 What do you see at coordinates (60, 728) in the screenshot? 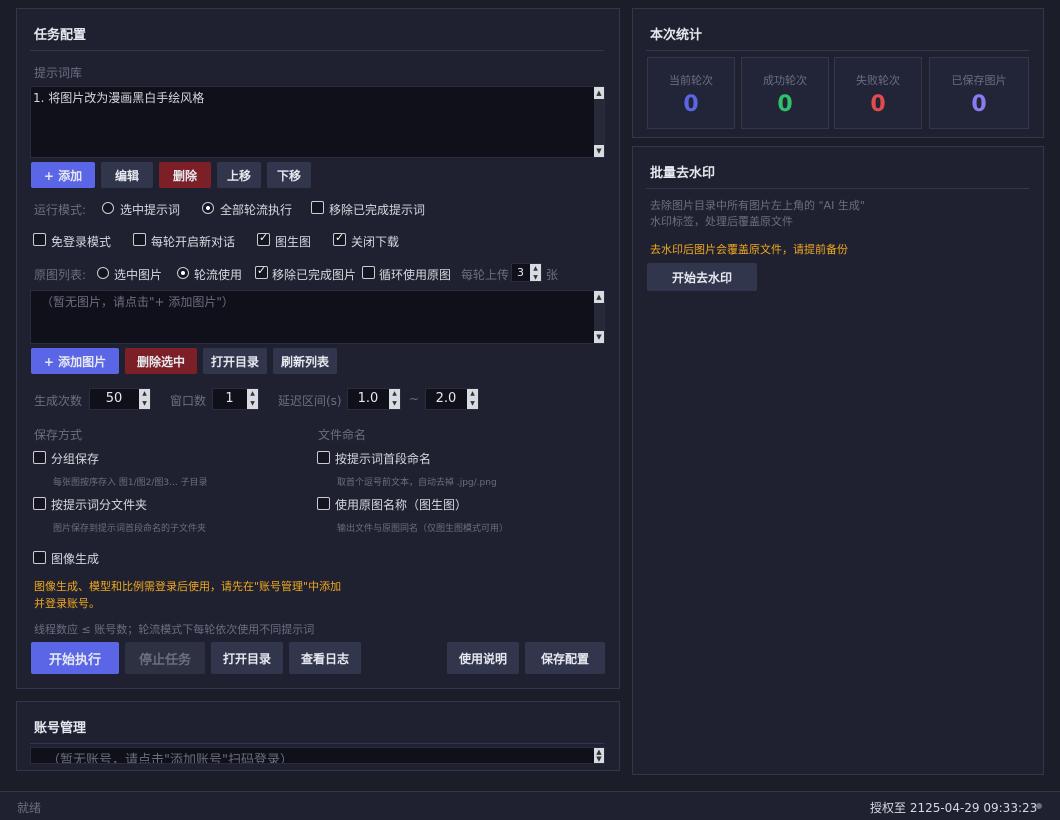
I see `account-title: 账号管理` at bounding box center [60, 728].